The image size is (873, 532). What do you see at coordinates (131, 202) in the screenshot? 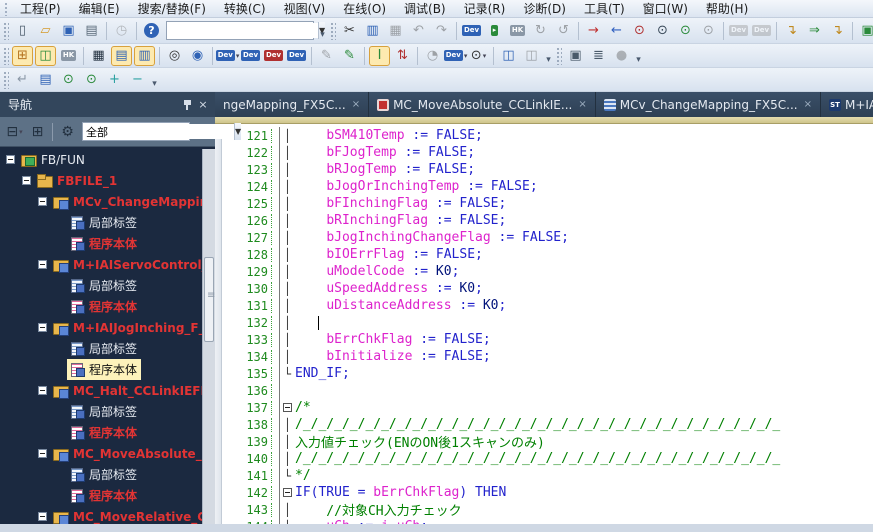
I see `tree-item-mcv-changemappin: MCv_ChangeMappin` at bounding box center [131, 202].